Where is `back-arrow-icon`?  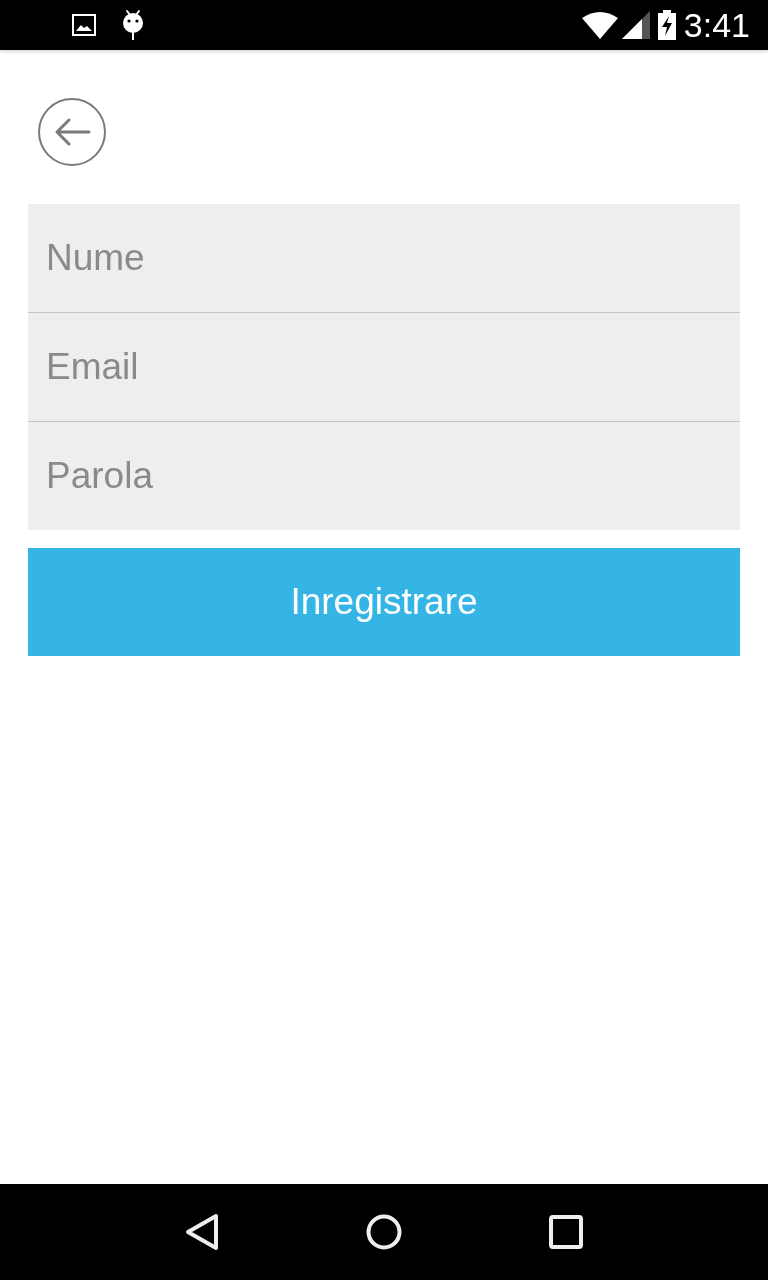 back-arrow-icon is located at coordinates (72, 132).